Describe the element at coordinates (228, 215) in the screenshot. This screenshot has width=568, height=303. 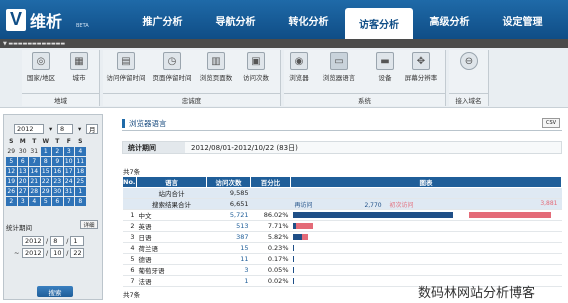
I see `row-visits: 5,721` at that location.